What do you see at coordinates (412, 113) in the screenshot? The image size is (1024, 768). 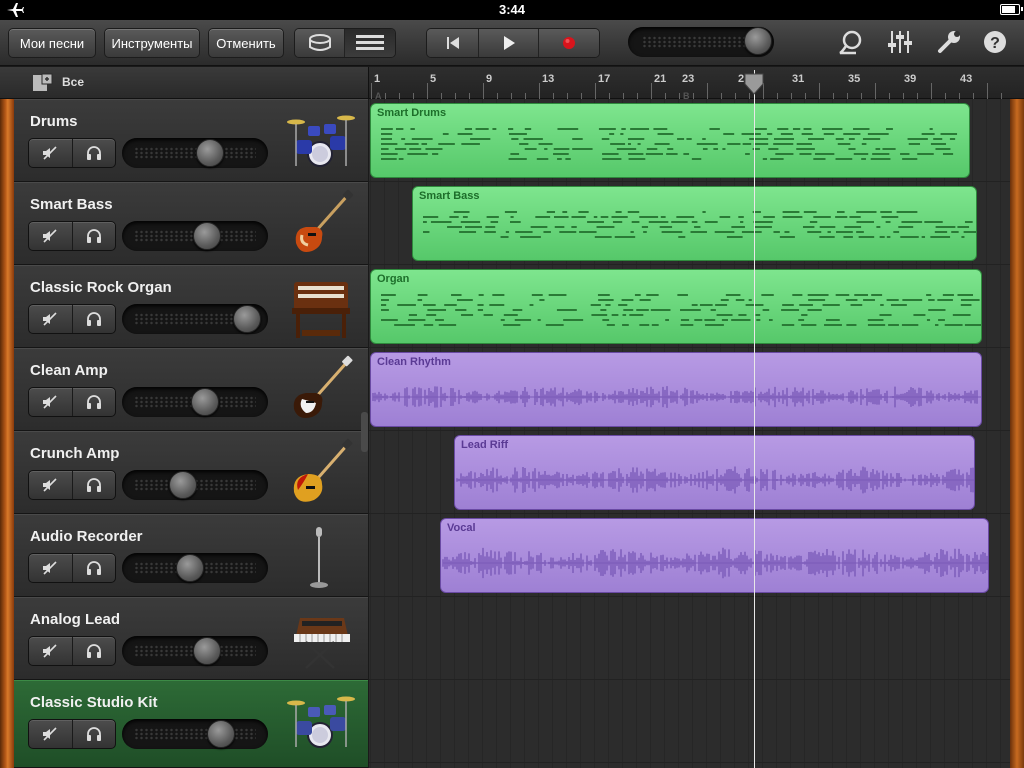 I see `region-name: Smart Drums` at bounding box center [412, 113].